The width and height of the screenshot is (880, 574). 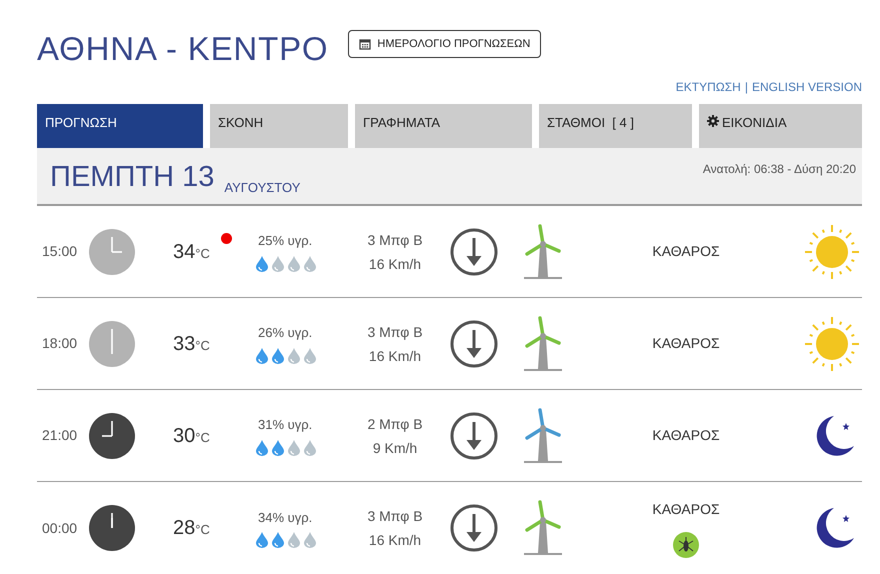 I want to click on temperature: 33, so click(x=184, y=344).